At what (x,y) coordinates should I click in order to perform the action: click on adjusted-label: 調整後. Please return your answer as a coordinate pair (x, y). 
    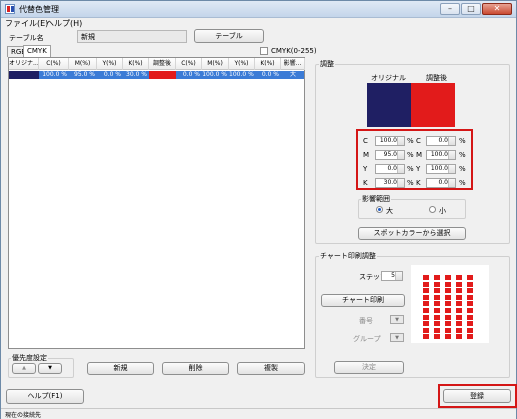
    Looking at the image, I should click on (436, 78).